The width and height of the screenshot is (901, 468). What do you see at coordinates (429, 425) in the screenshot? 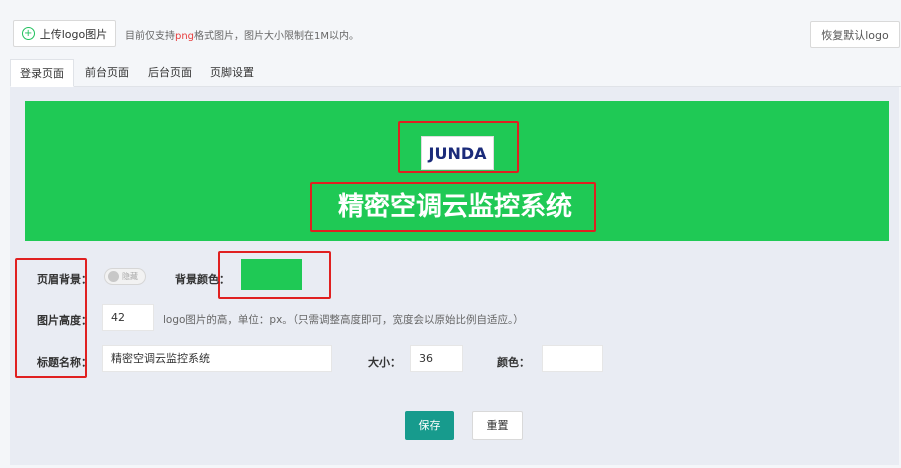
I see `save-button: 保存` at bounding box center [429, 425].